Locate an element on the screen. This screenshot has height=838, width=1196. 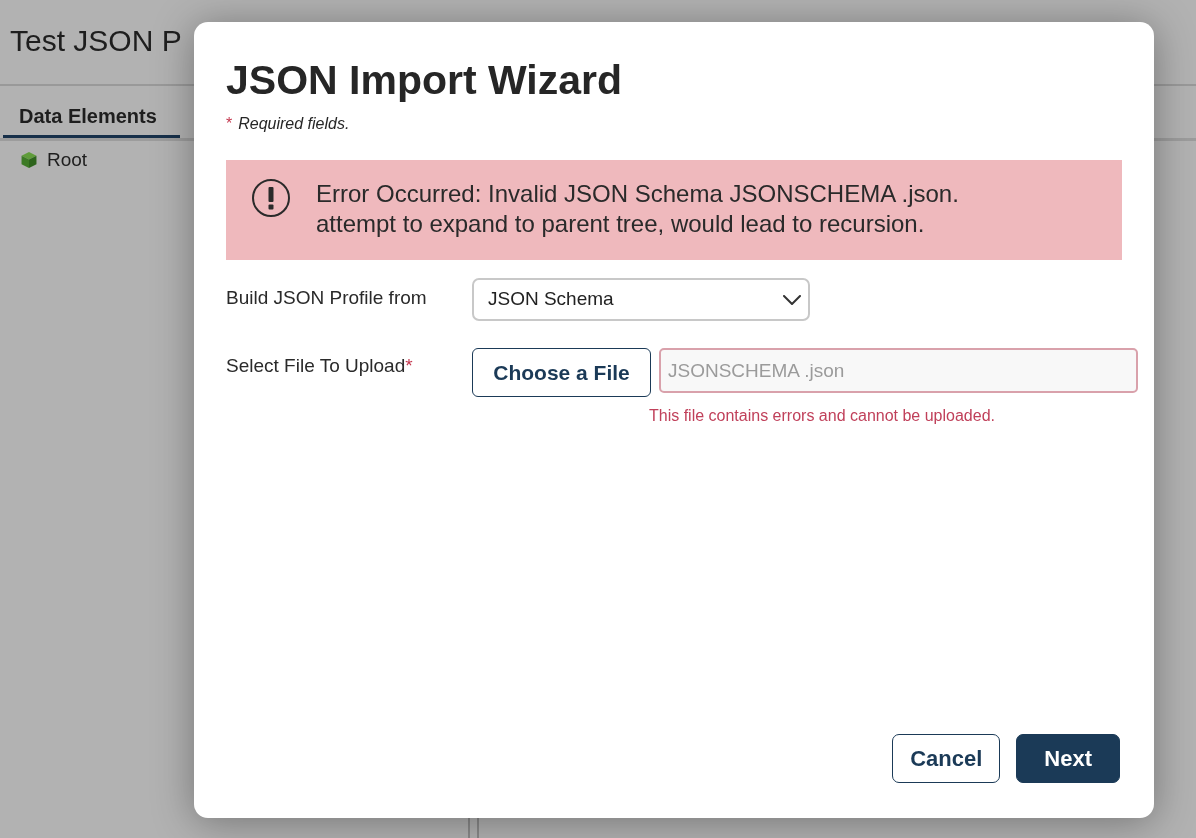
choose-file-button: Choose a File is located at coordinates (561, 372).